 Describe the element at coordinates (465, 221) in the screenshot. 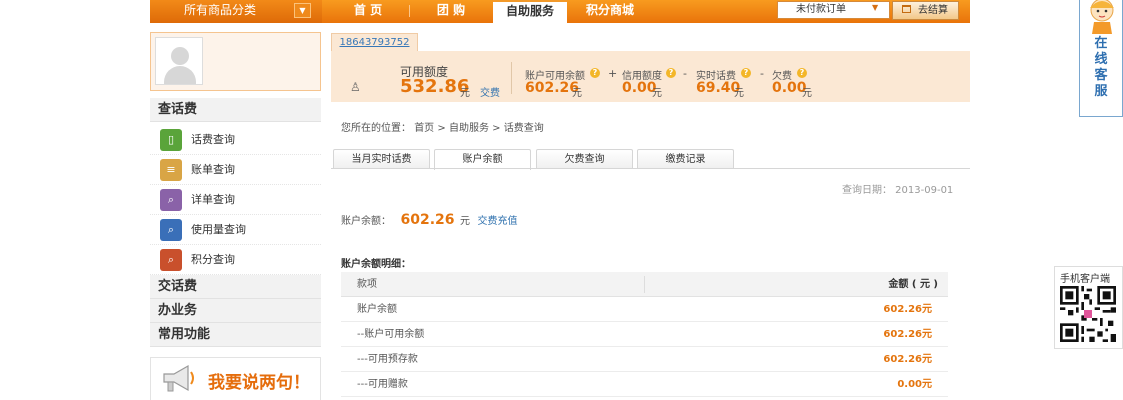

I see `balance-line-unit: 元` at that location.